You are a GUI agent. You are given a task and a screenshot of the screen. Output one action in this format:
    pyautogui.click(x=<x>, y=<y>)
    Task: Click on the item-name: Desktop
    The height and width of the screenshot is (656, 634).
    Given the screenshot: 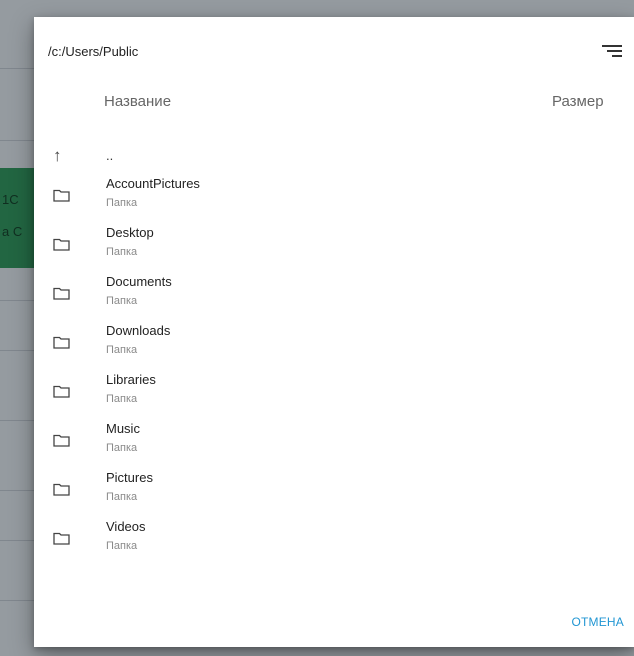 What is the action you would take?
    pyautogui.click(x=130, y=232)
    